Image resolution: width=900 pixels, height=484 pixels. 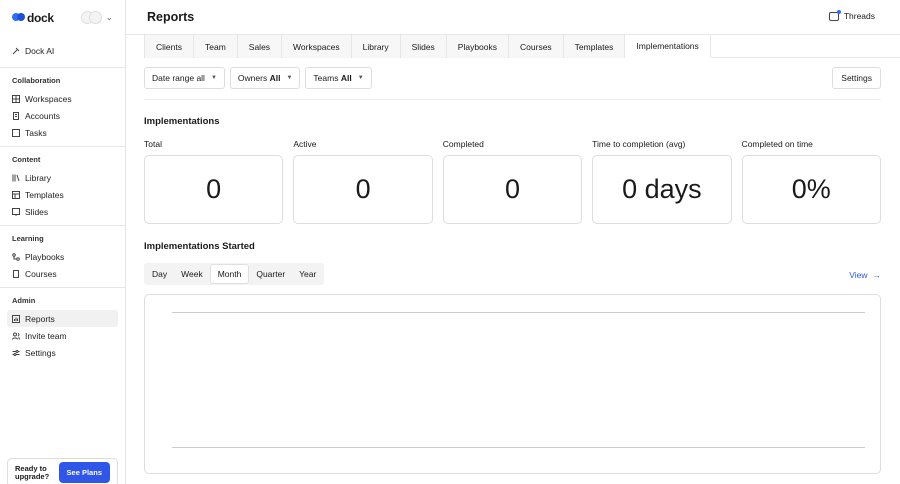 What do you see at coordinates (834, 15) in the screenshot?
I see `threads-icon` at bounding box center [834, 15].